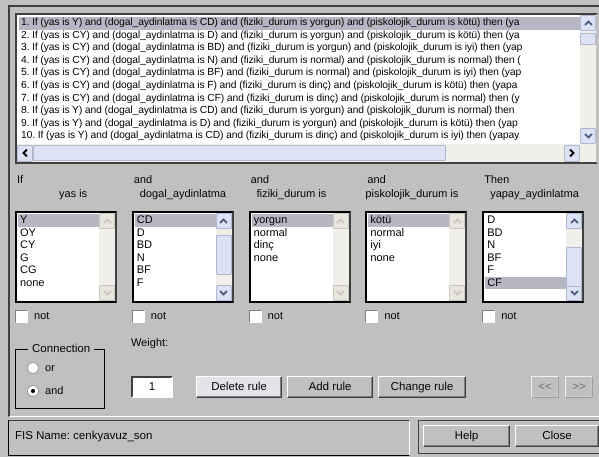  I want to click on list-option: dinç, so click(292, 245).